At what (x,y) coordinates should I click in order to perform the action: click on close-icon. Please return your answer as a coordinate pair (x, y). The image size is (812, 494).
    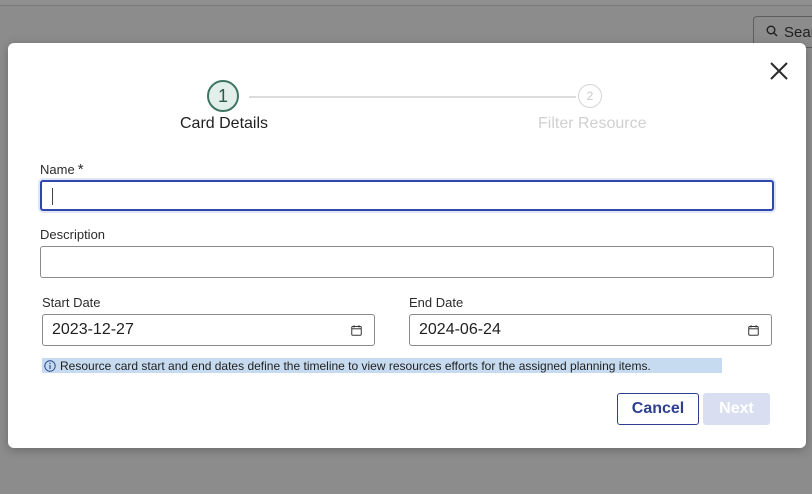
    Looking at the image, I should click on (779, 74).